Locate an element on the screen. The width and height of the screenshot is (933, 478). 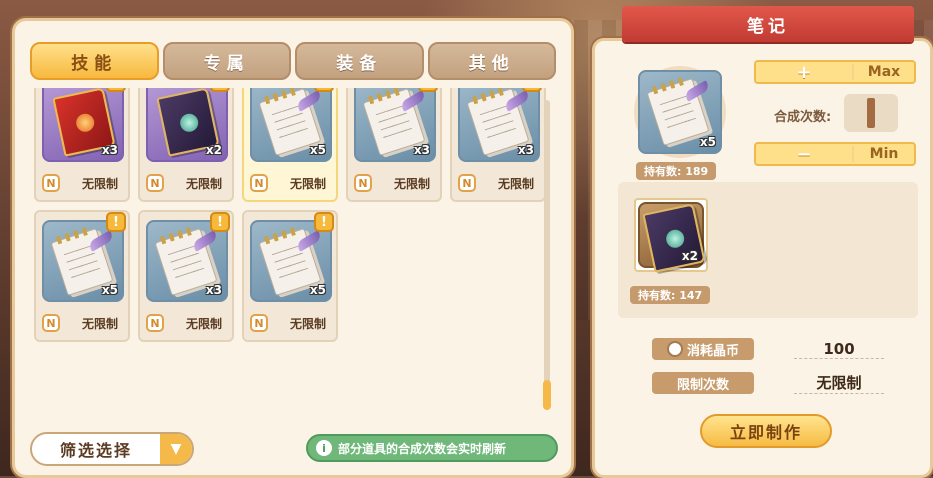
selected-owned-count: 持有数: 189 is located at coordinates (676, 171).